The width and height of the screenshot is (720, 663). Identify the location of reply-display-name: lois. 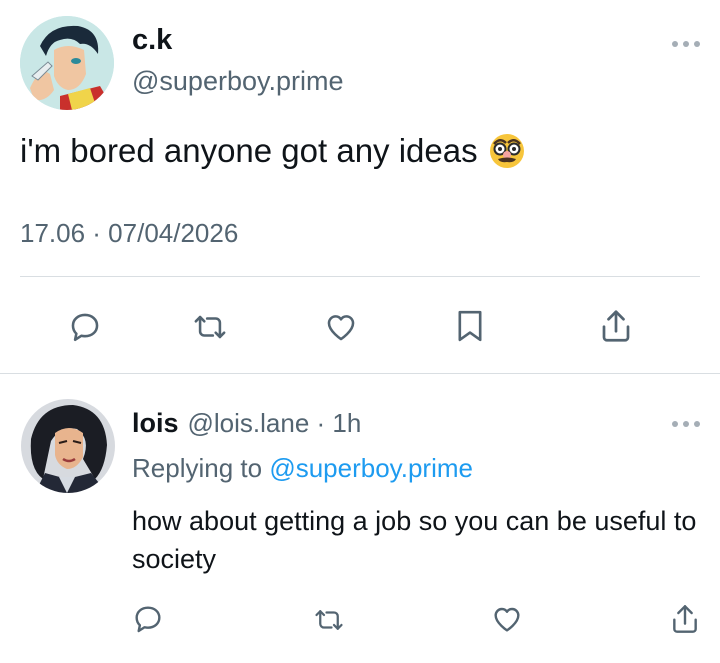
(155, 423).